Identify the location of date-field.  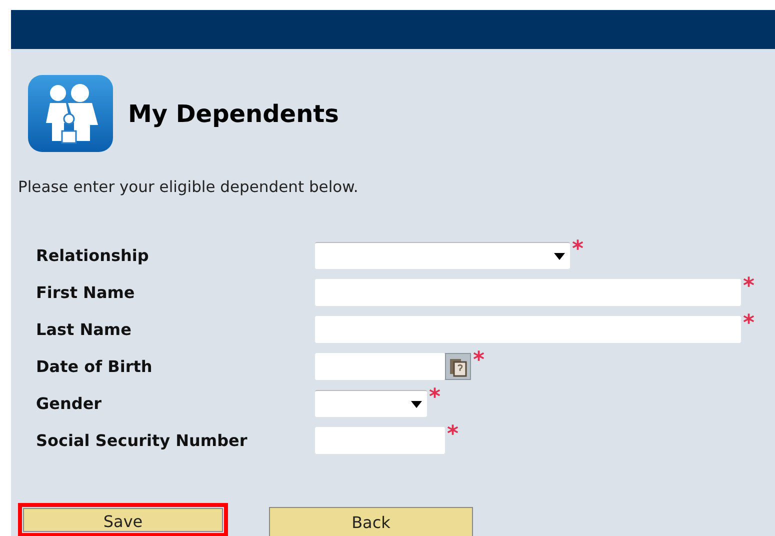
(380, 366).